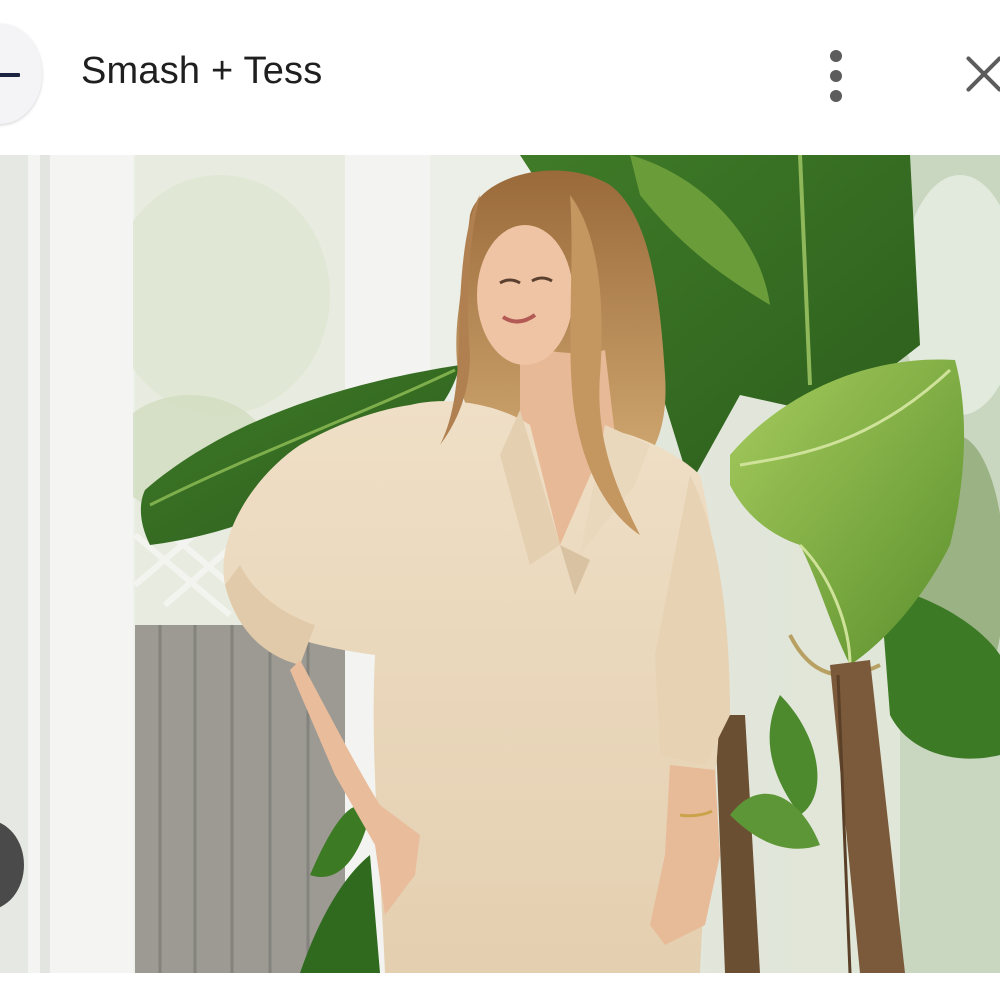 The width and height of the screenshot is (1000, 1000). What do you see at coordinates (525, 295) in the screenshot?
I see `model-face` at bounding box center [525, 295].